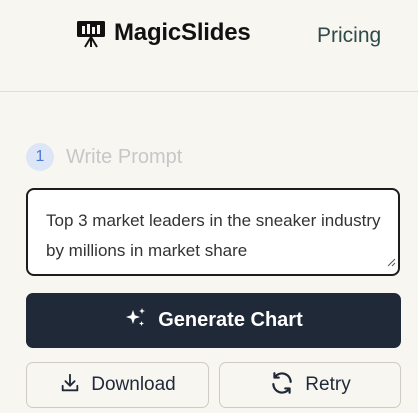 The width and height of the screenshot is (418, 413). I want to click on download-button: Download, so click(117, 385).